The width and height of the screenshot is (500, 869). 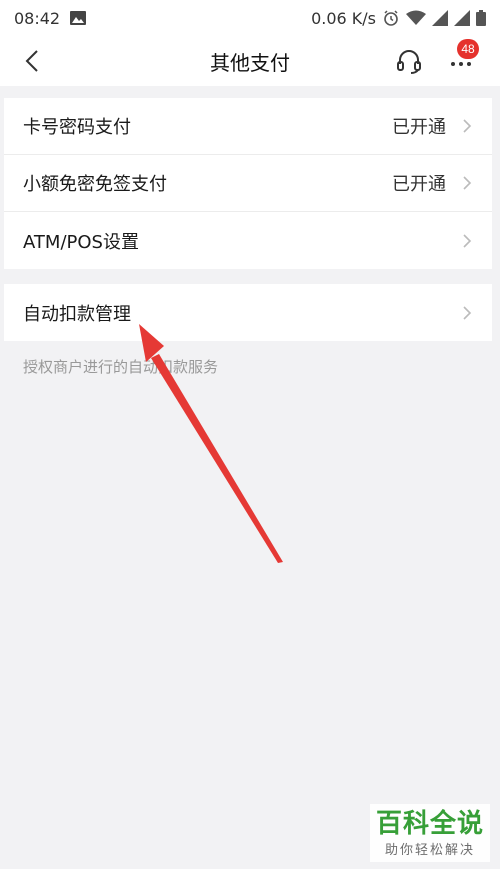 I want to click on back-button, so click(x=33, y=61).